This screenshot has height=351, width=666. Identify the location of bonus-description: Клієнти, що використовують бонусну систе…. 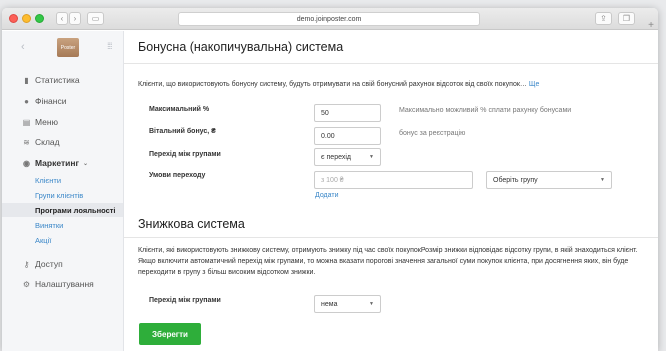
(388, 84).